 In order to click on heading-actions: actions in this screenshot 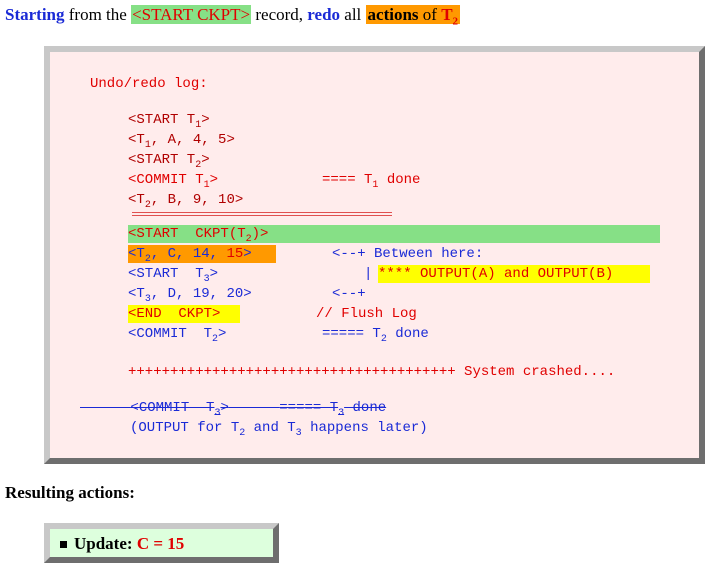, I will do `click(393, 14)`.